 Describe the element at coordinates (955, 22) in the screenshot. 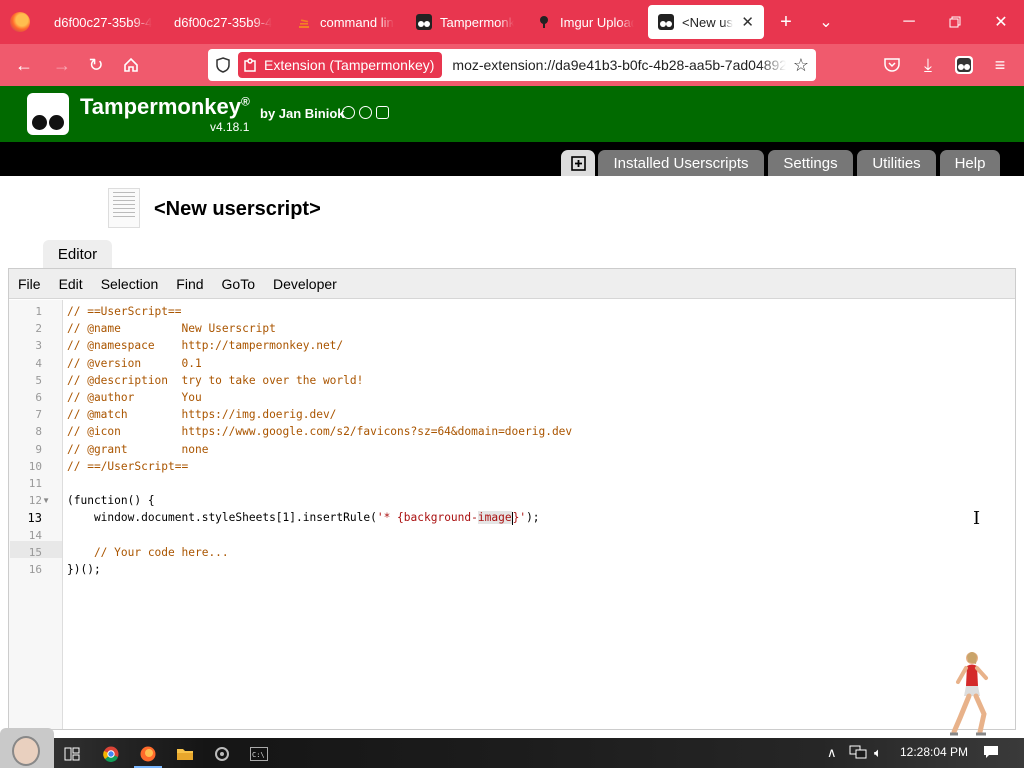

I see `restore-icon` at that location.